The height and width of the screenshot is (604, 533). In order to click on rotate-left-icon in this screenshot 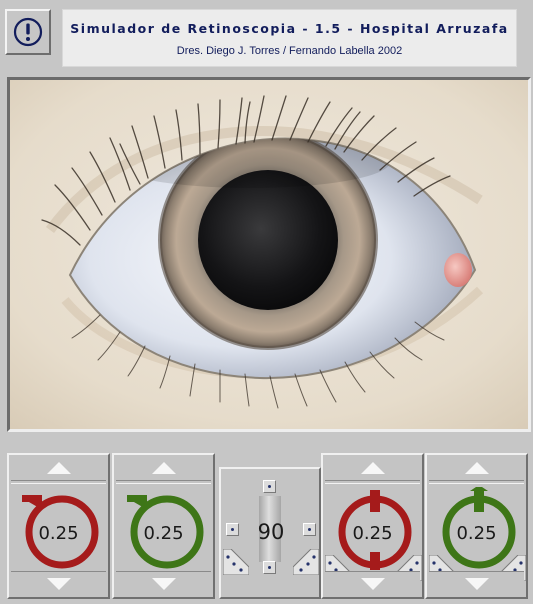, I will do `click(236, 562)`.